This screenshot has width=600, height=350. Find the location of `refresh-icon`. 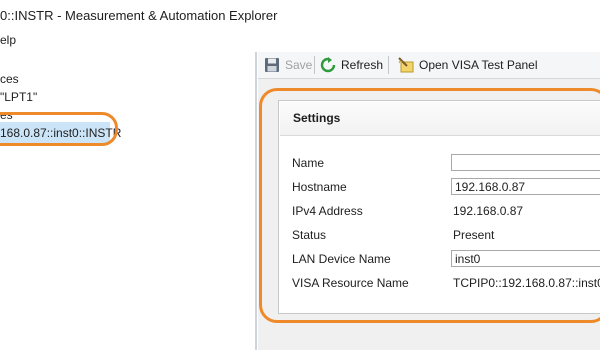

refresh-icon is located at coordinates (328, 65).